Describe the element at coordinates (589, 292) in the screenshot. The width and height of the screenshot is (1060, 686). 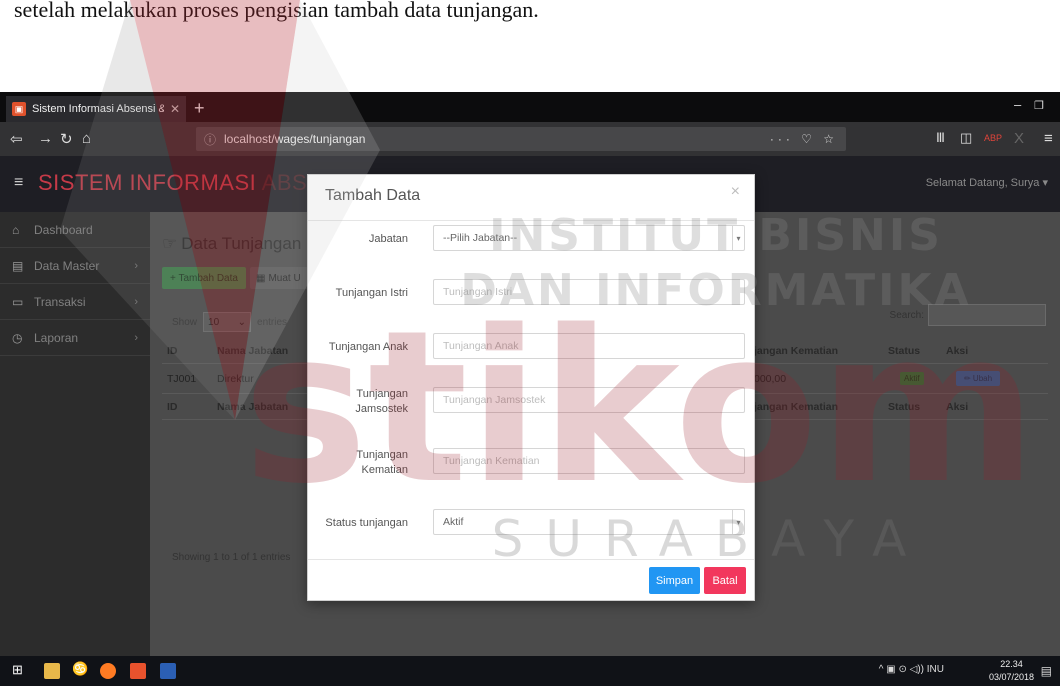
I see `tunjangan-istri-input: Tunjangan Istri` at that location.